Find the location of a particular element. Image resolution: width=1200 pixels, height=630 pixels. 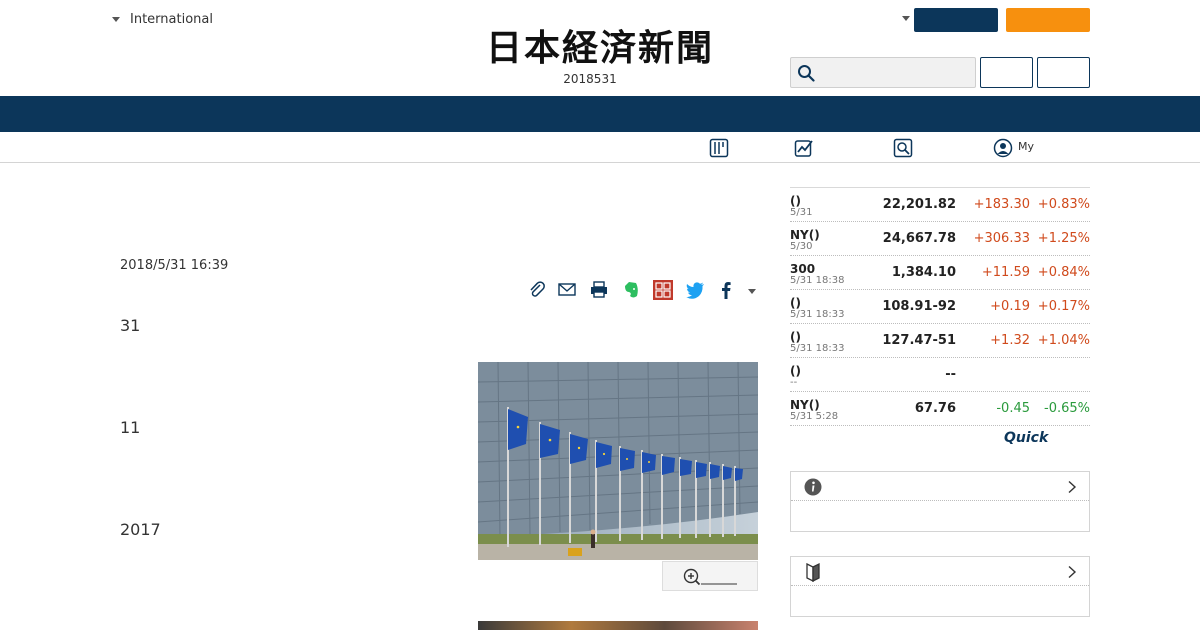

market-value: 24,667.78 is located at coordinates (919, 238).